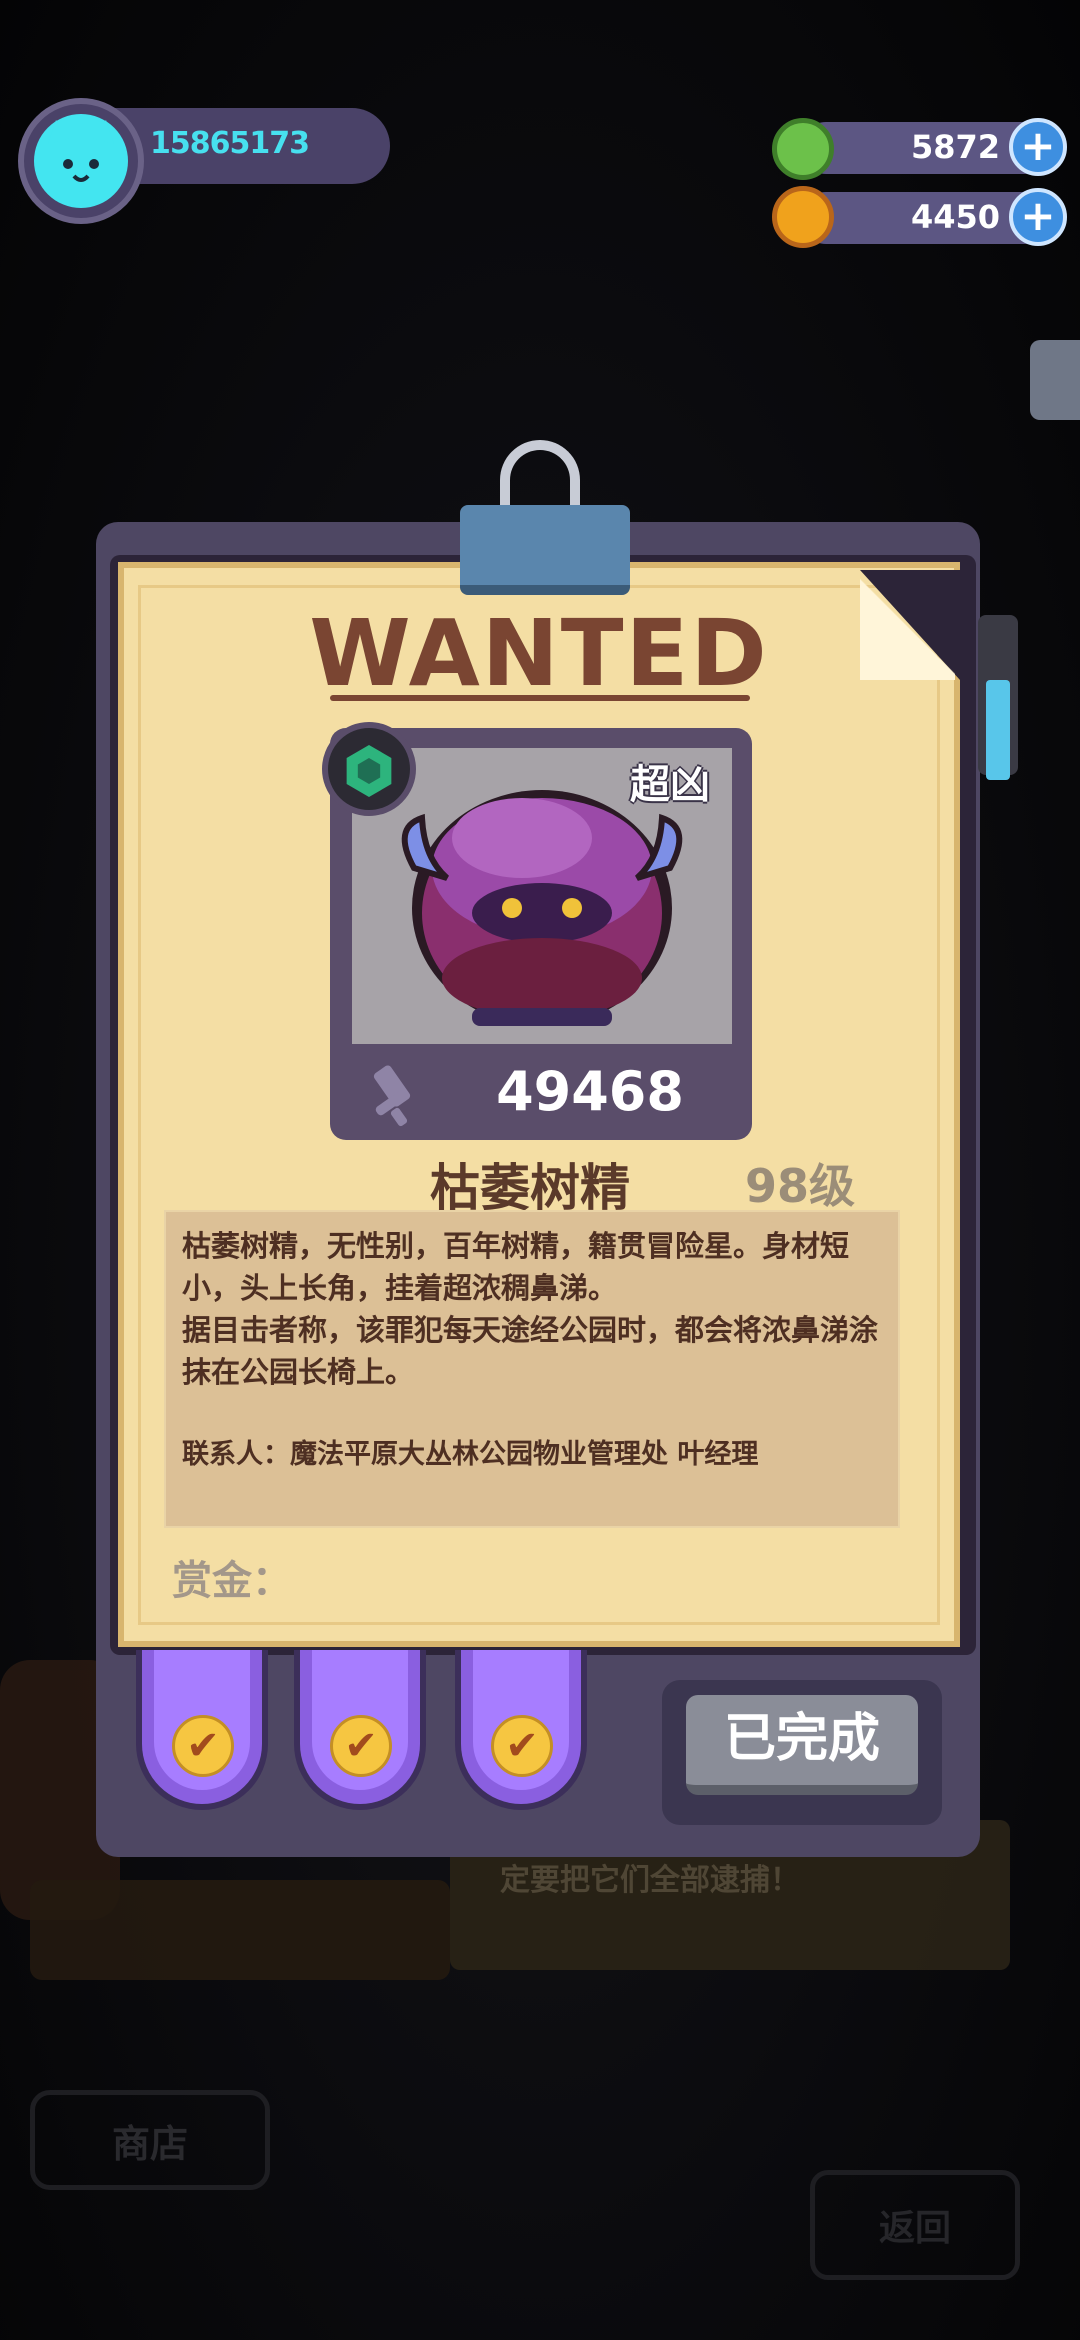  Describe the element at coordinates (81, 161) in the screenshot. I see `avatar-cat-icon` at that location.